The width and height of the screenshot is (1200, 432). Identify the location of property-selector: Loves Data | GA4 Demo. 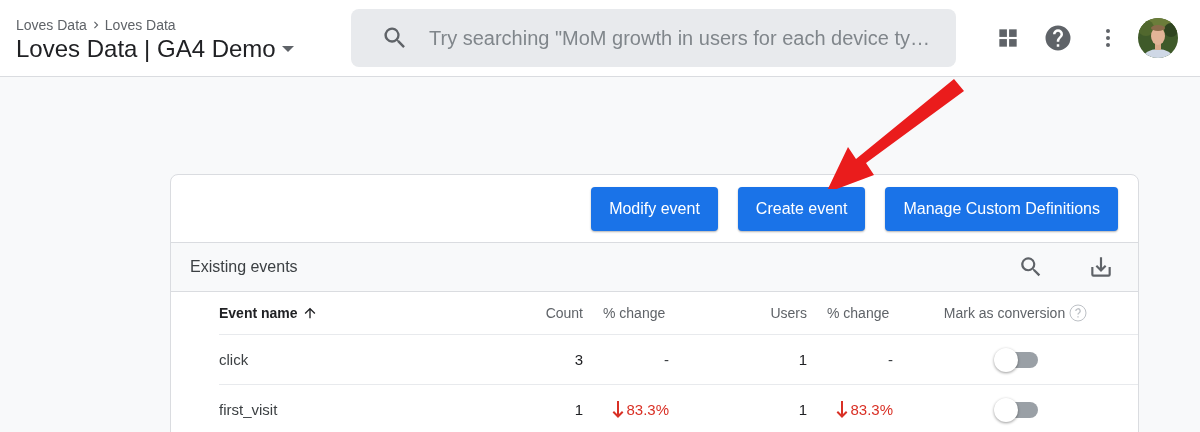
(155, 49).